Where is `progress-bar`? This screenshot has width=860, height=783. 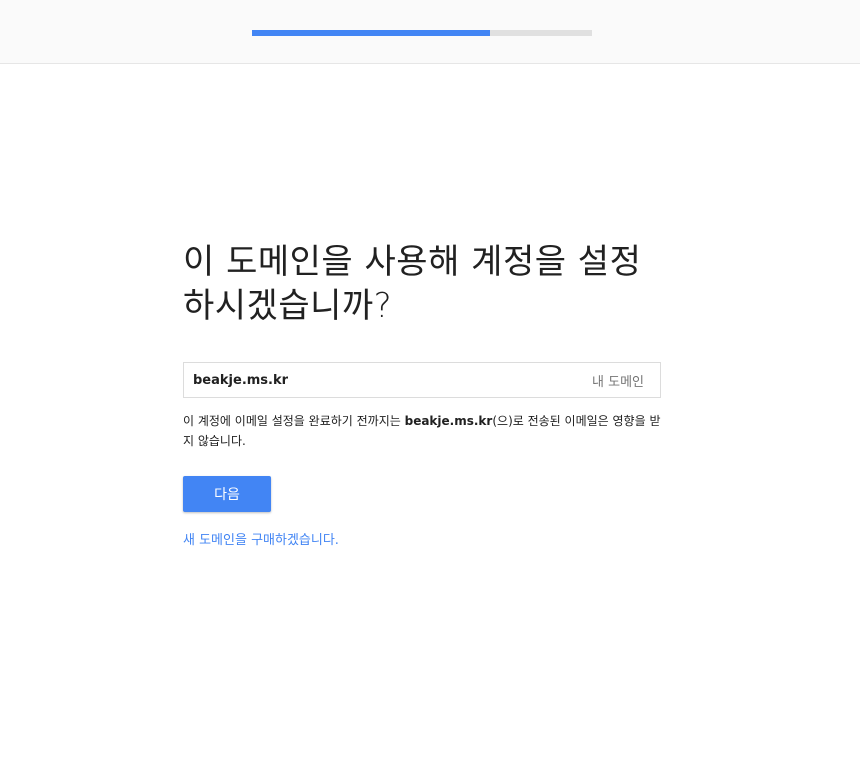
progress-bar is located at coordinates (422, 33).